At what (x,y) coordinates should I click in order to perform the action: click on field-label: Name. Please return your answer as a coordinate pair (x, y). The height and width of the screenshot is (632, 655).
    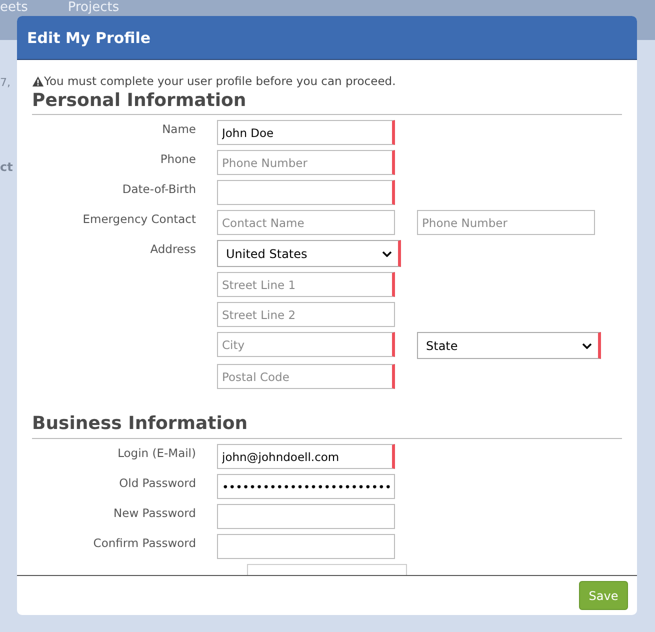
    Looking at the image, I should click on (179, 129).